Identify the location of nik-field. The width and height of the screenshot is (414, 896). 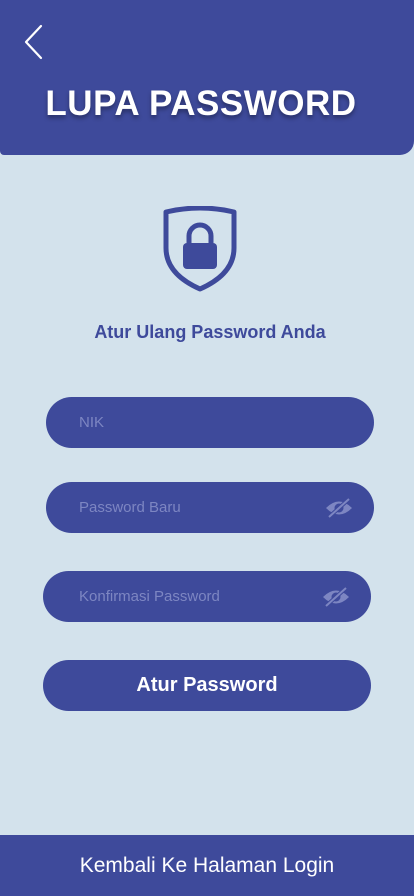
(210, 422).